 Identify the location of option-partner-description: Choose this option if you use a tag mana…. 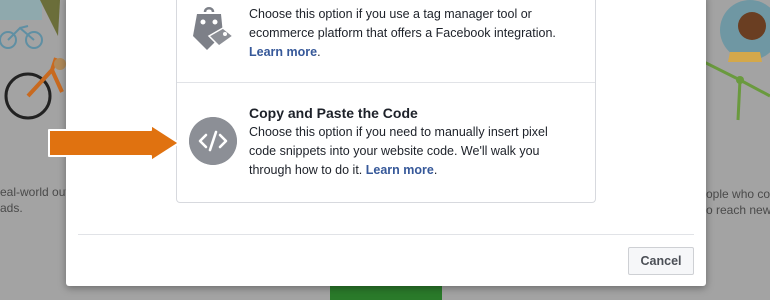
(409, 33).